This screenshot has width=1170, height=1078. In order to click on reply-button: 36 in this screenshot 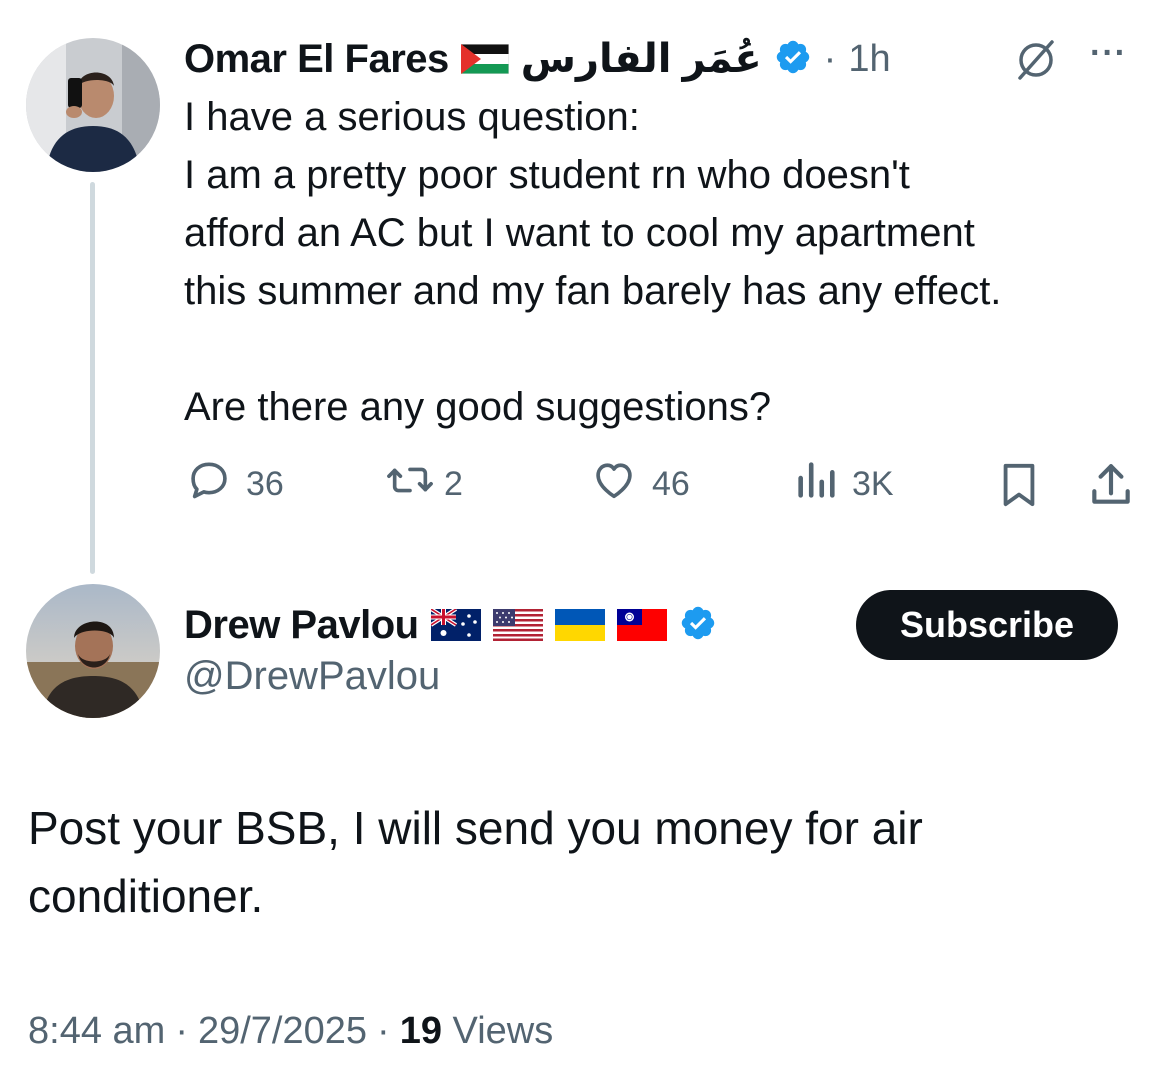, I will do `click(235, 484)`.